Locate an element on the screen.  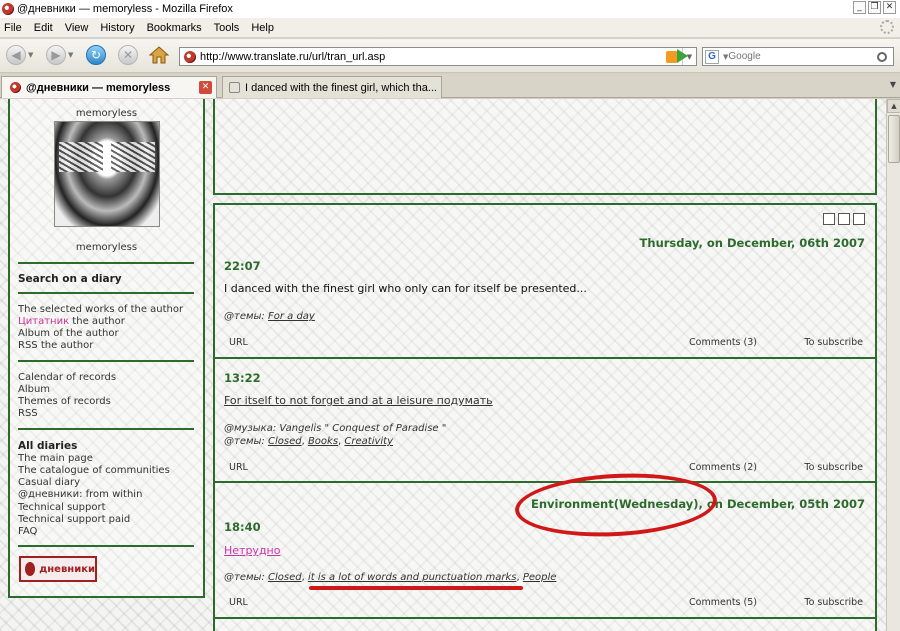
username-bottom: memoryless is located at coordinates (106, 247).